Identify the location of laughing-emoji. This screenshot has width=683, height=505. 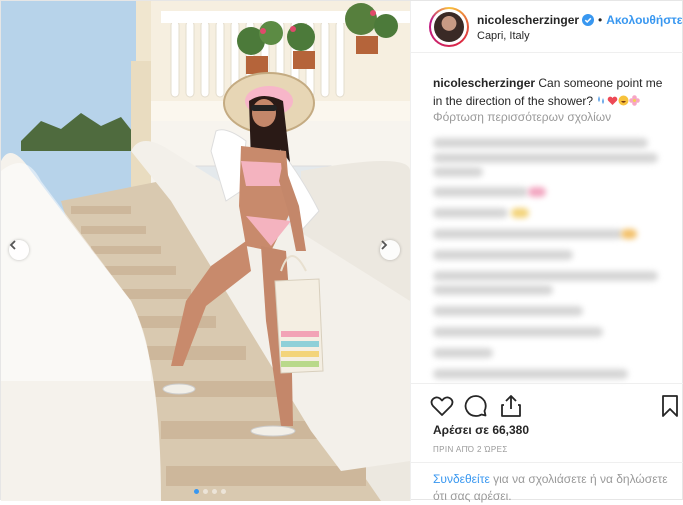
(623, 102).